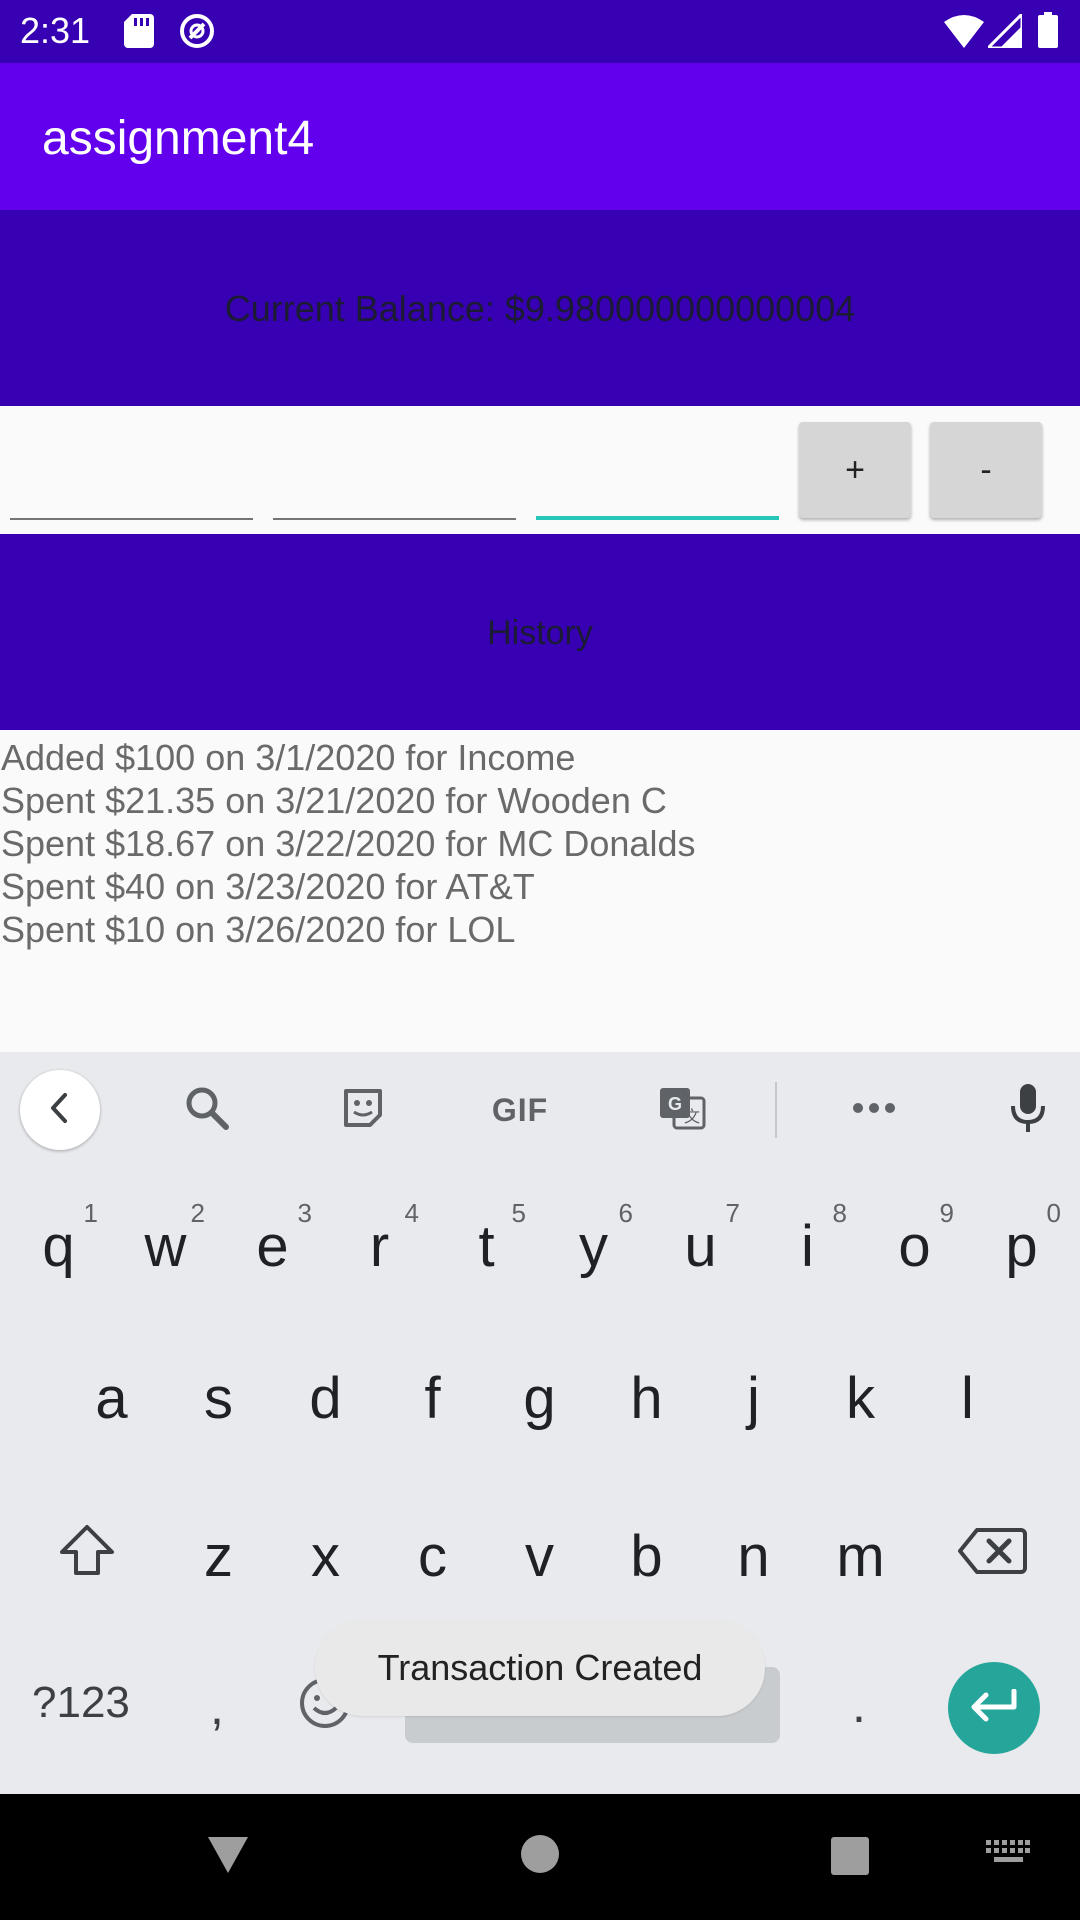  What do you see at coordinates (1053, 1213) in the screenshot?
I see `key-hint: 0` at bounding box center [1053, 1213].